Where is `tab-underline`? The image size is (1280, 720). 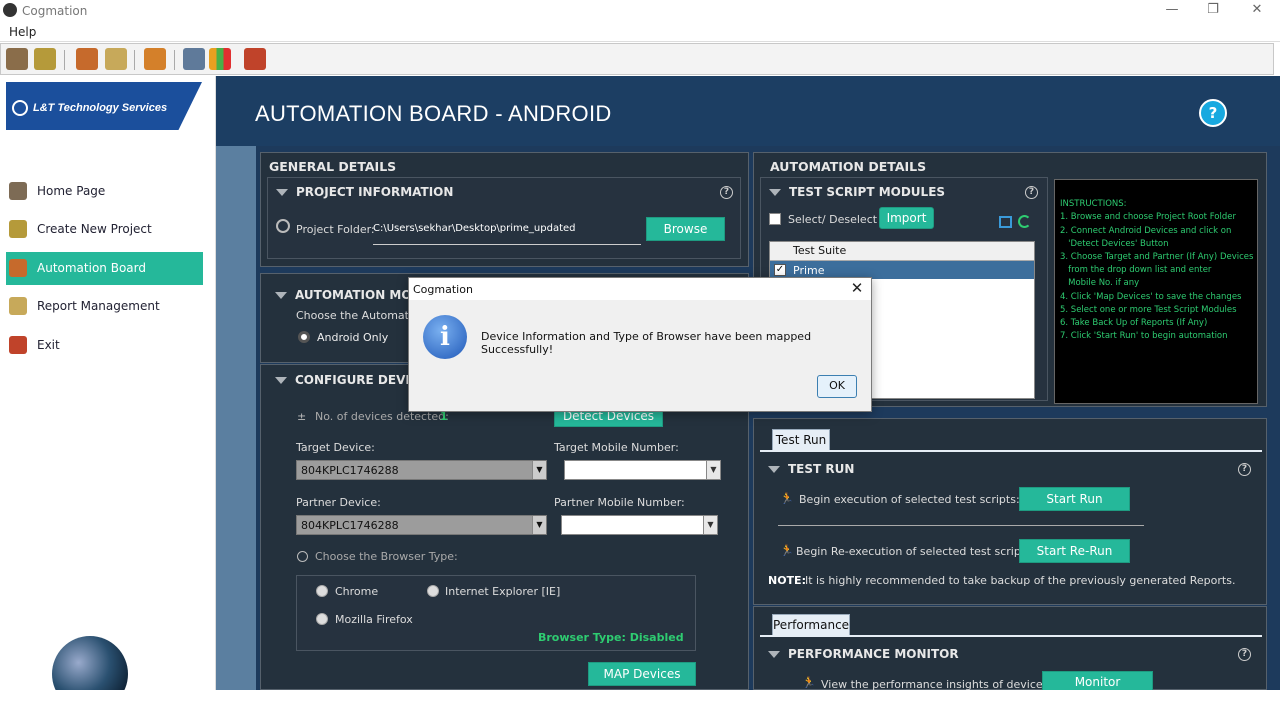
tab-underline is located at coordinates (1011, 636).